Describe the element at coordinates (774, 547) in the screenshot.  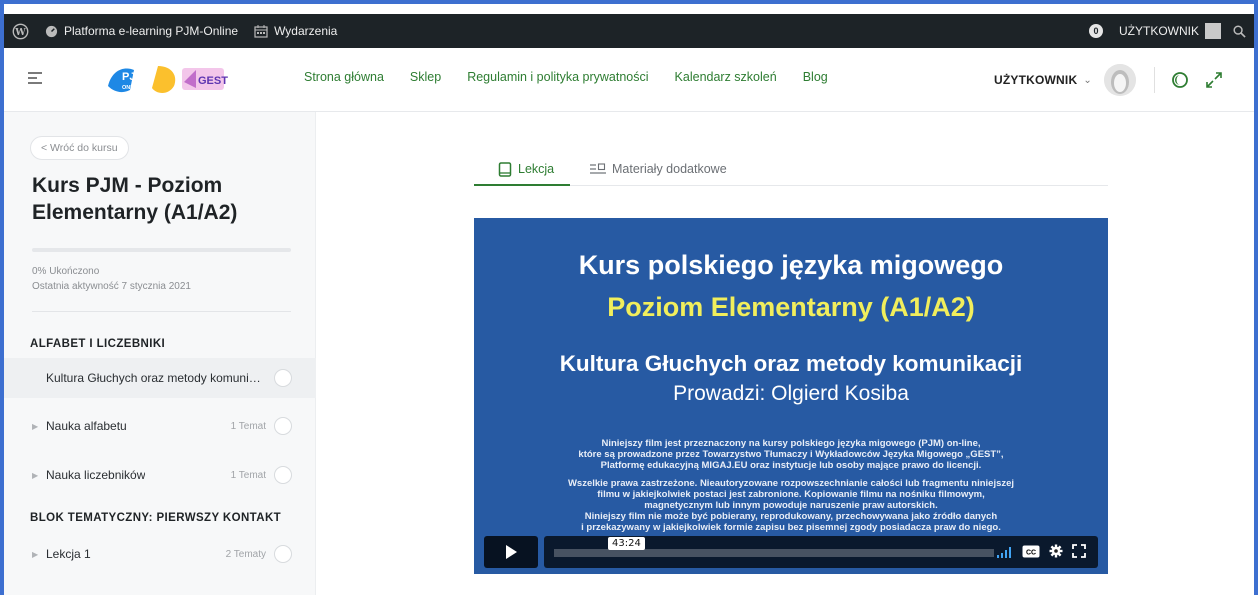
I see `video-progress-bar: 43:24` at that location.